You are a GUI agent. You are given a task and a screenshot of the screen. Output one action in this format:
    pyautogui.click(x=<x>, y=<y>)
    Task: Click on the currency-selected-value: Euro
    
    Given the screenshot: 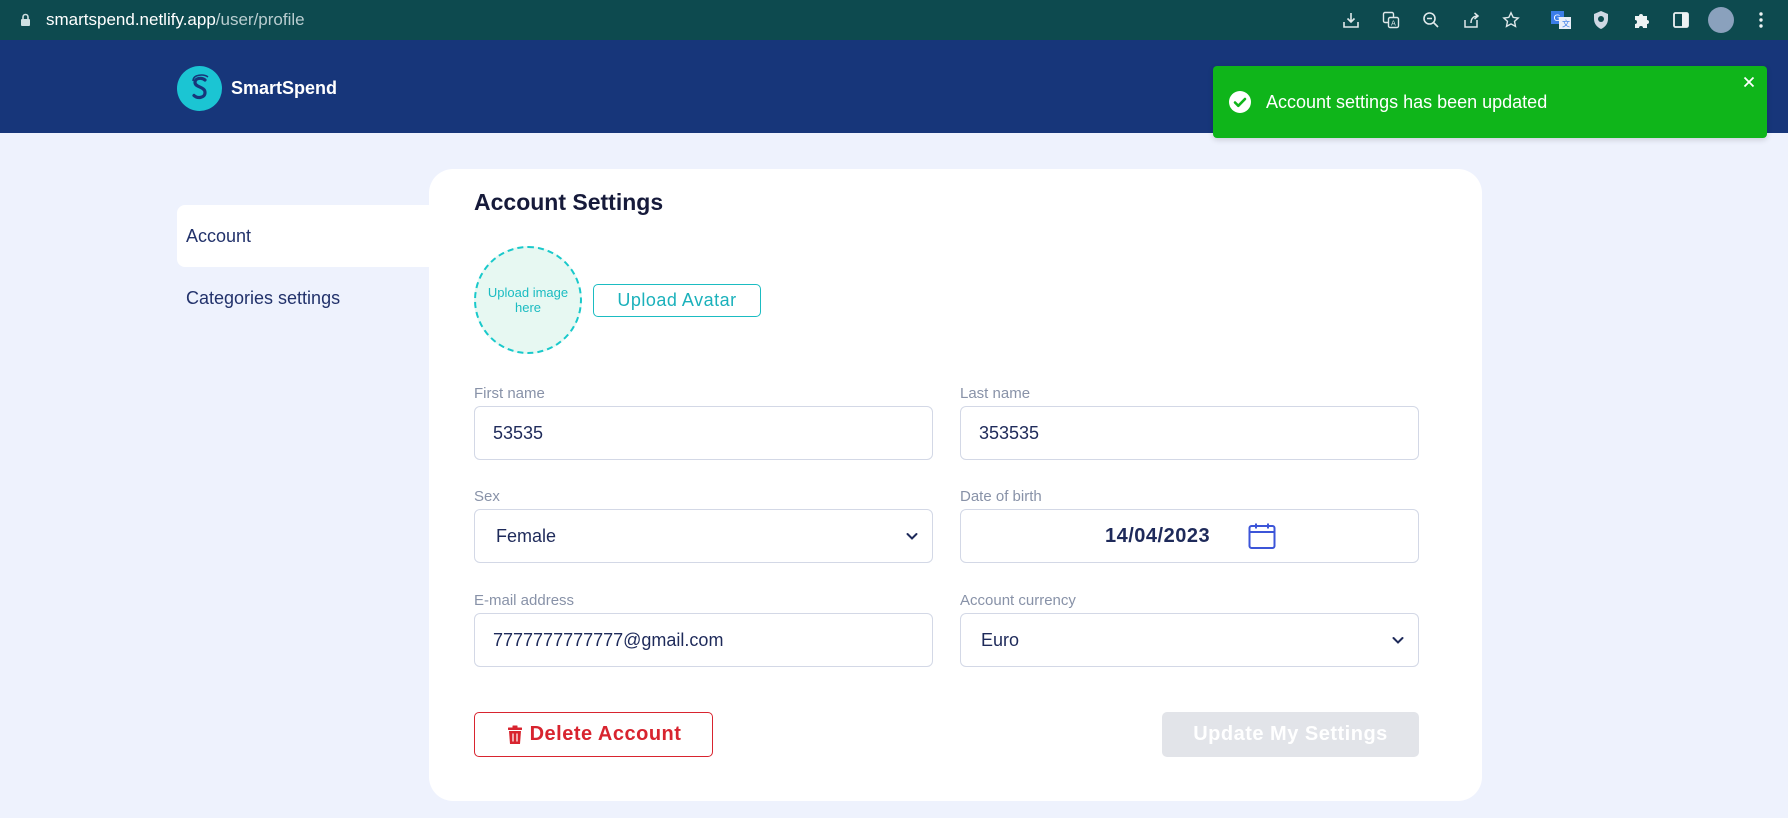 What is the action you would take?
    pyautogui.click(x=1000, y=639)
    